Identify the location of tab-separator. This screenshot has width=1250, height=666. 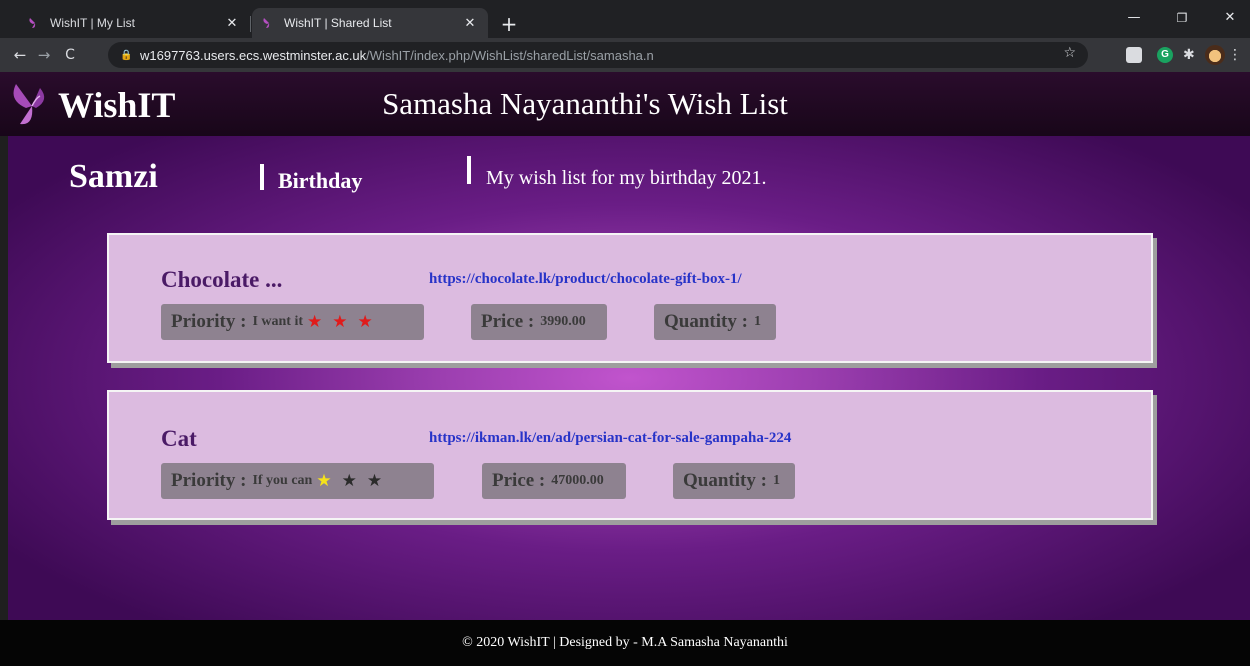
(250, 24).